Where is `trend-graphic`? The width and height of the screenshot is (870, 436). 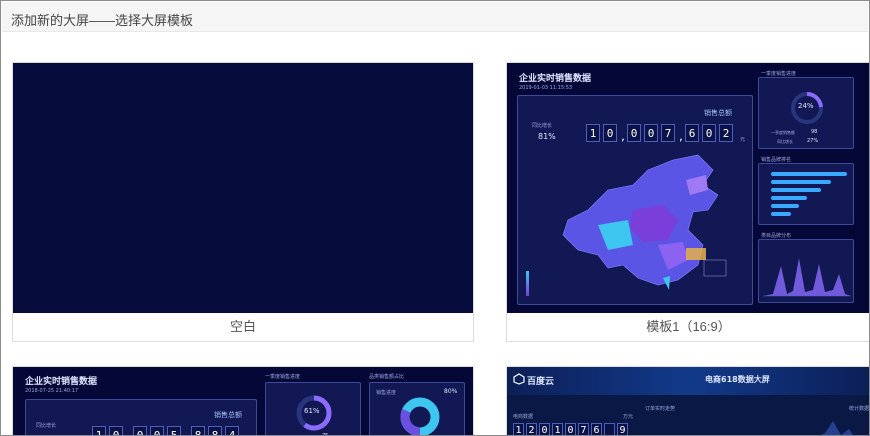 trend-graphic is located at coordinates (837, 428).